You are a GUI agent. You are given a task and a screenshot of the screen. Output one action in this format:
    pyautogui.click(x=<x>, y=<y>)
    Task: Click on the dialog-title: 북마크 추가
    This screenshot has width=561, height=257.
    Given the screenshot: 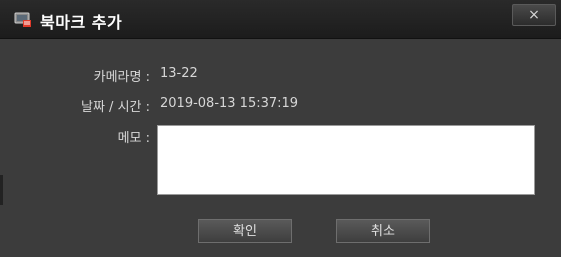 What is the action you would take?
    pyautogui.click(x=81, y=22)
    